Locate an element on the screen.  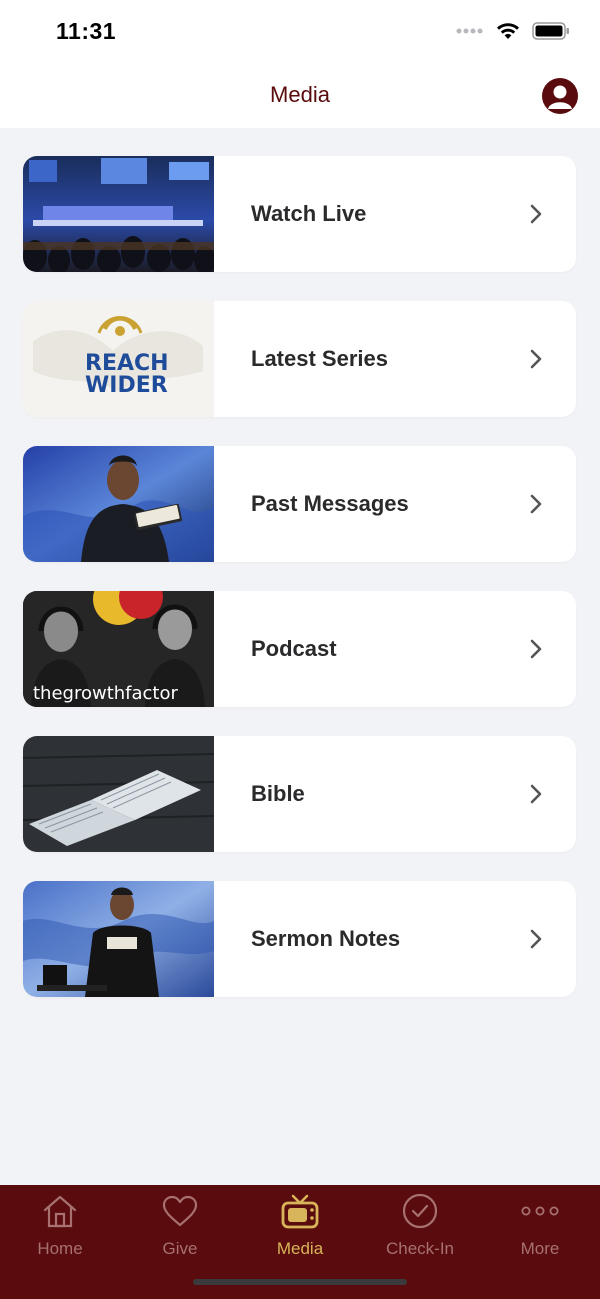
wifi-icon is located at coordinates (508, 31).